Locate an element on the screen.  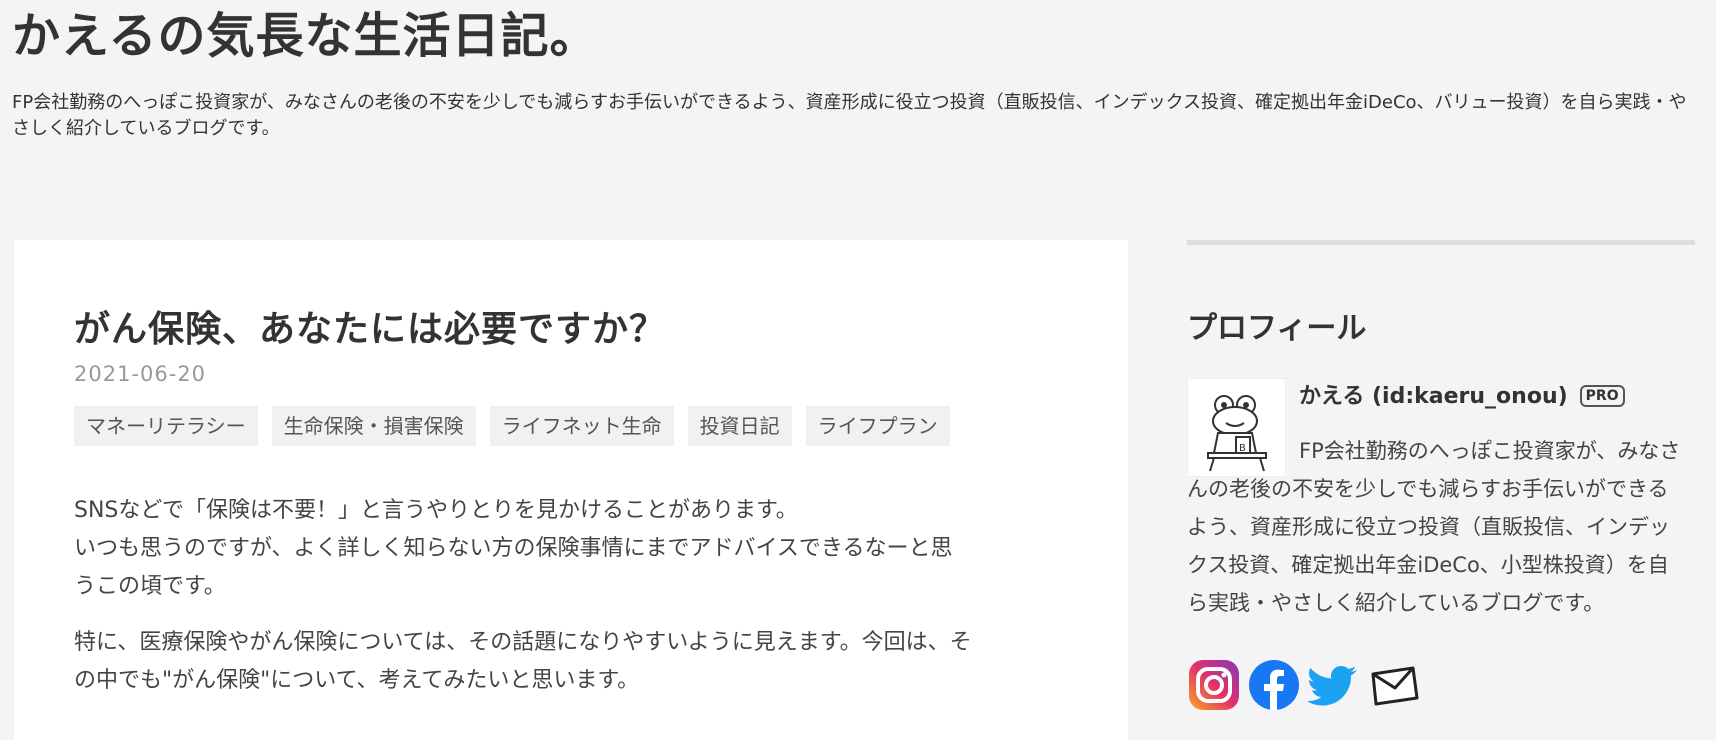
site-title: かえるの気長な生活日記。 is located at coordinates (305, 37).